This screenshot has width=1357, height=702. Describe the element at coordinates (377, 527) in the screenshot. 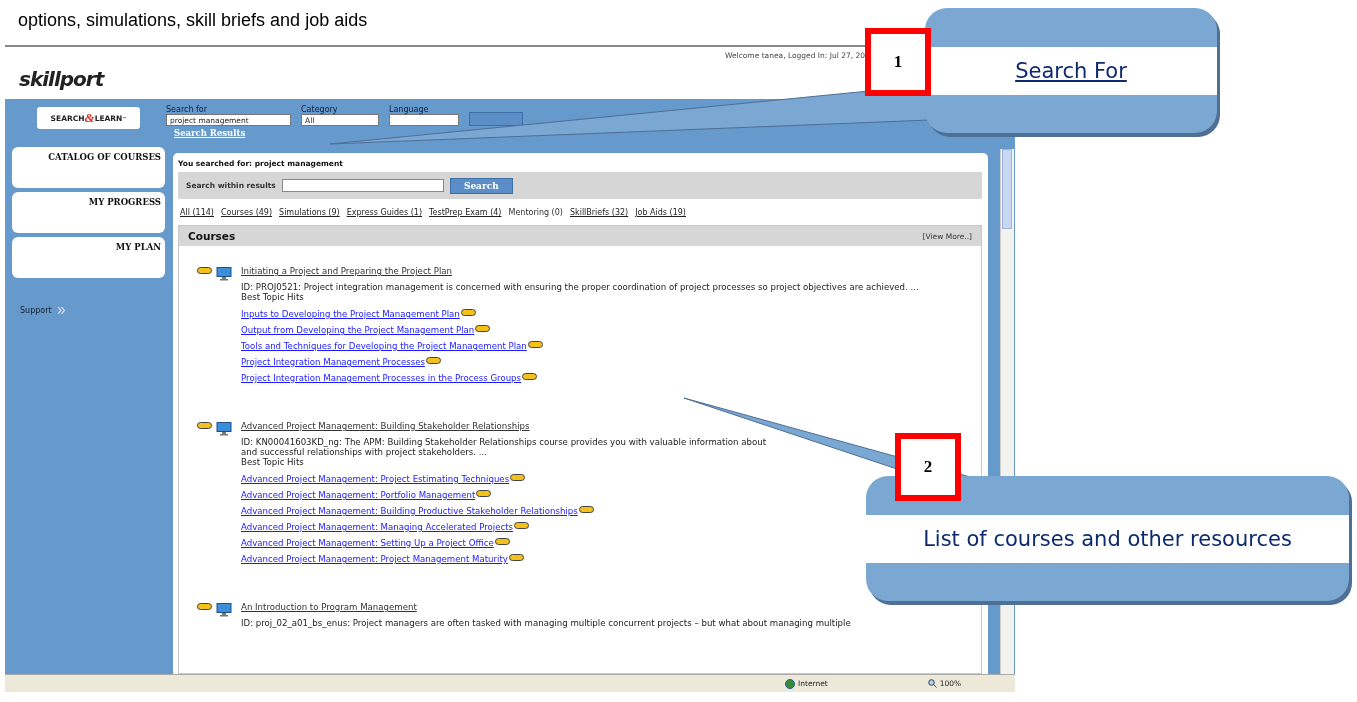

I see `topic-link: Advanced Project Management: Managing Accelerated Projects` at that location.